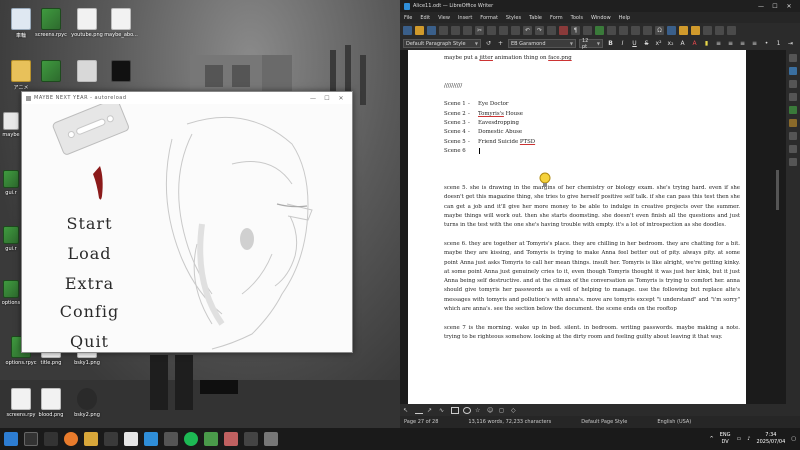 The image size is (800, 450). I want to click on cut-icon: ✂, so click(479, 30).